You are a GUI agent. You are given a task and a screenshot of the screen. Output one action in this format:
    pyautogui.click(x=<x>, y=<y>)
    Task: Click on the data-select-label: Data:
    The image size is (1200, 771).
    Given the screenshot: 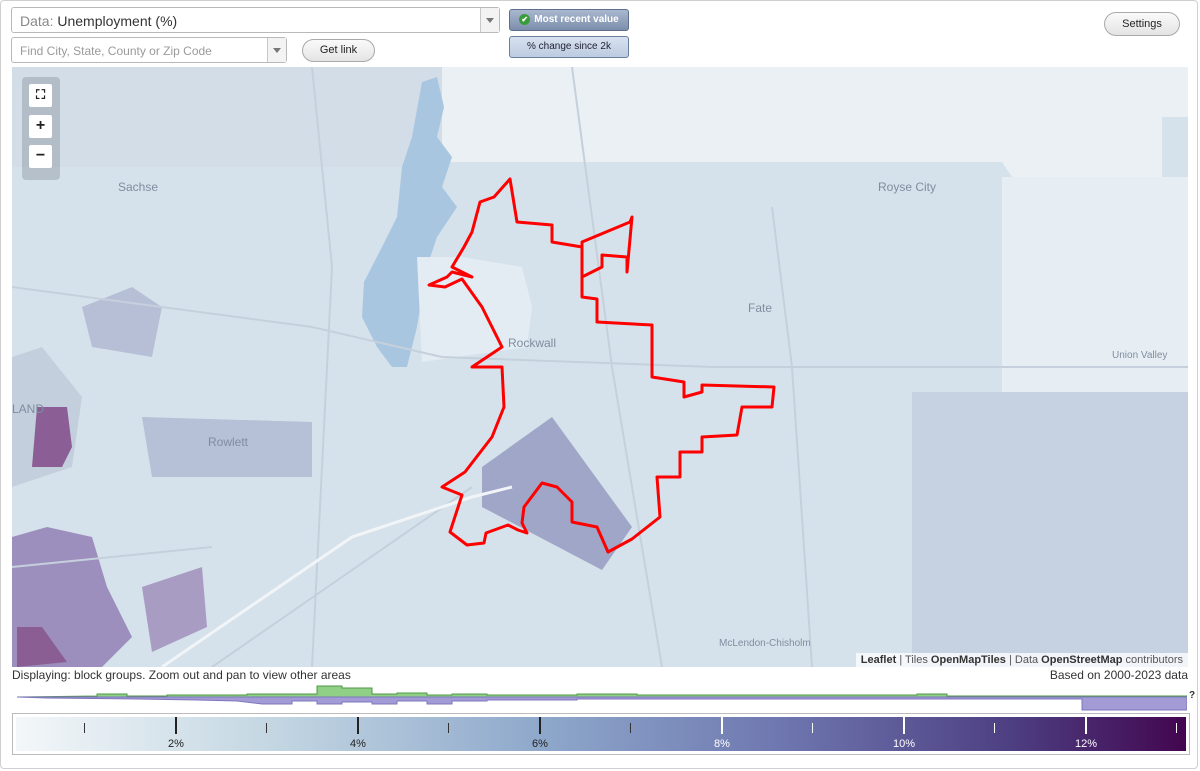 What is the action you would take?
    pyautogui.click(x=37, y=21)
    